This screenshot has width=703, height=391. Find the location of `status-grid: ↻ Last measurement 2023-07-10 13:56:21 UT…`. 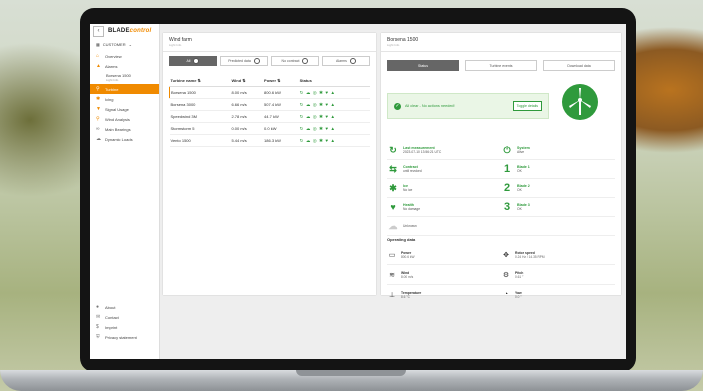

status-grid: ↻ Last measurement 2023-07-10 13:56:21 UT… is located at coordinates (501, 188).